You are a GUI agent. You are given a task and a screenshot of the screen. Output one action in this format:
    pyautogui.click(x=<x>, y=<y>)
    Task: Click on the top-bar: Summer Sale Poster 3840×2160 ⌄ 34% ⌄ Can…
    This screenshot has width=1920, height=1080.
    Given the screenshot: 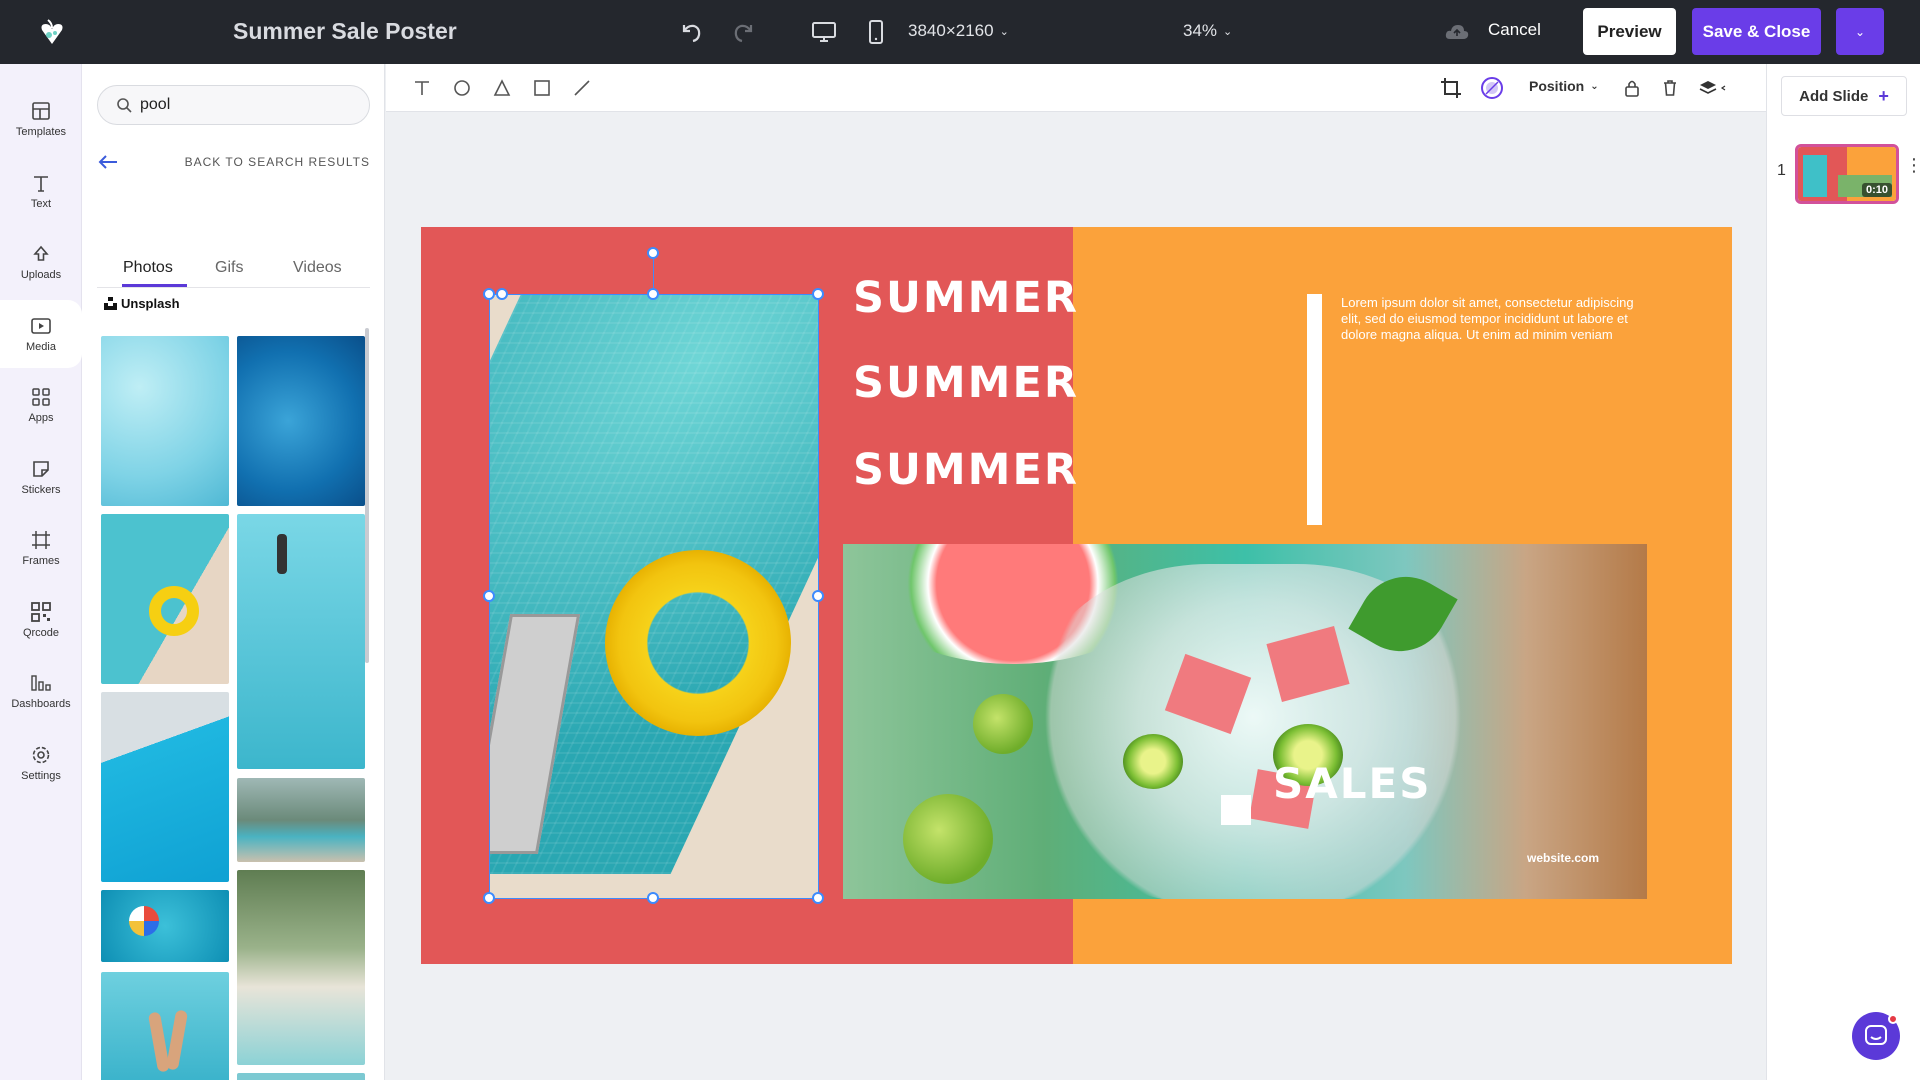 What is the action you would take?
    pyautogui.click(x=960, y=32)
    